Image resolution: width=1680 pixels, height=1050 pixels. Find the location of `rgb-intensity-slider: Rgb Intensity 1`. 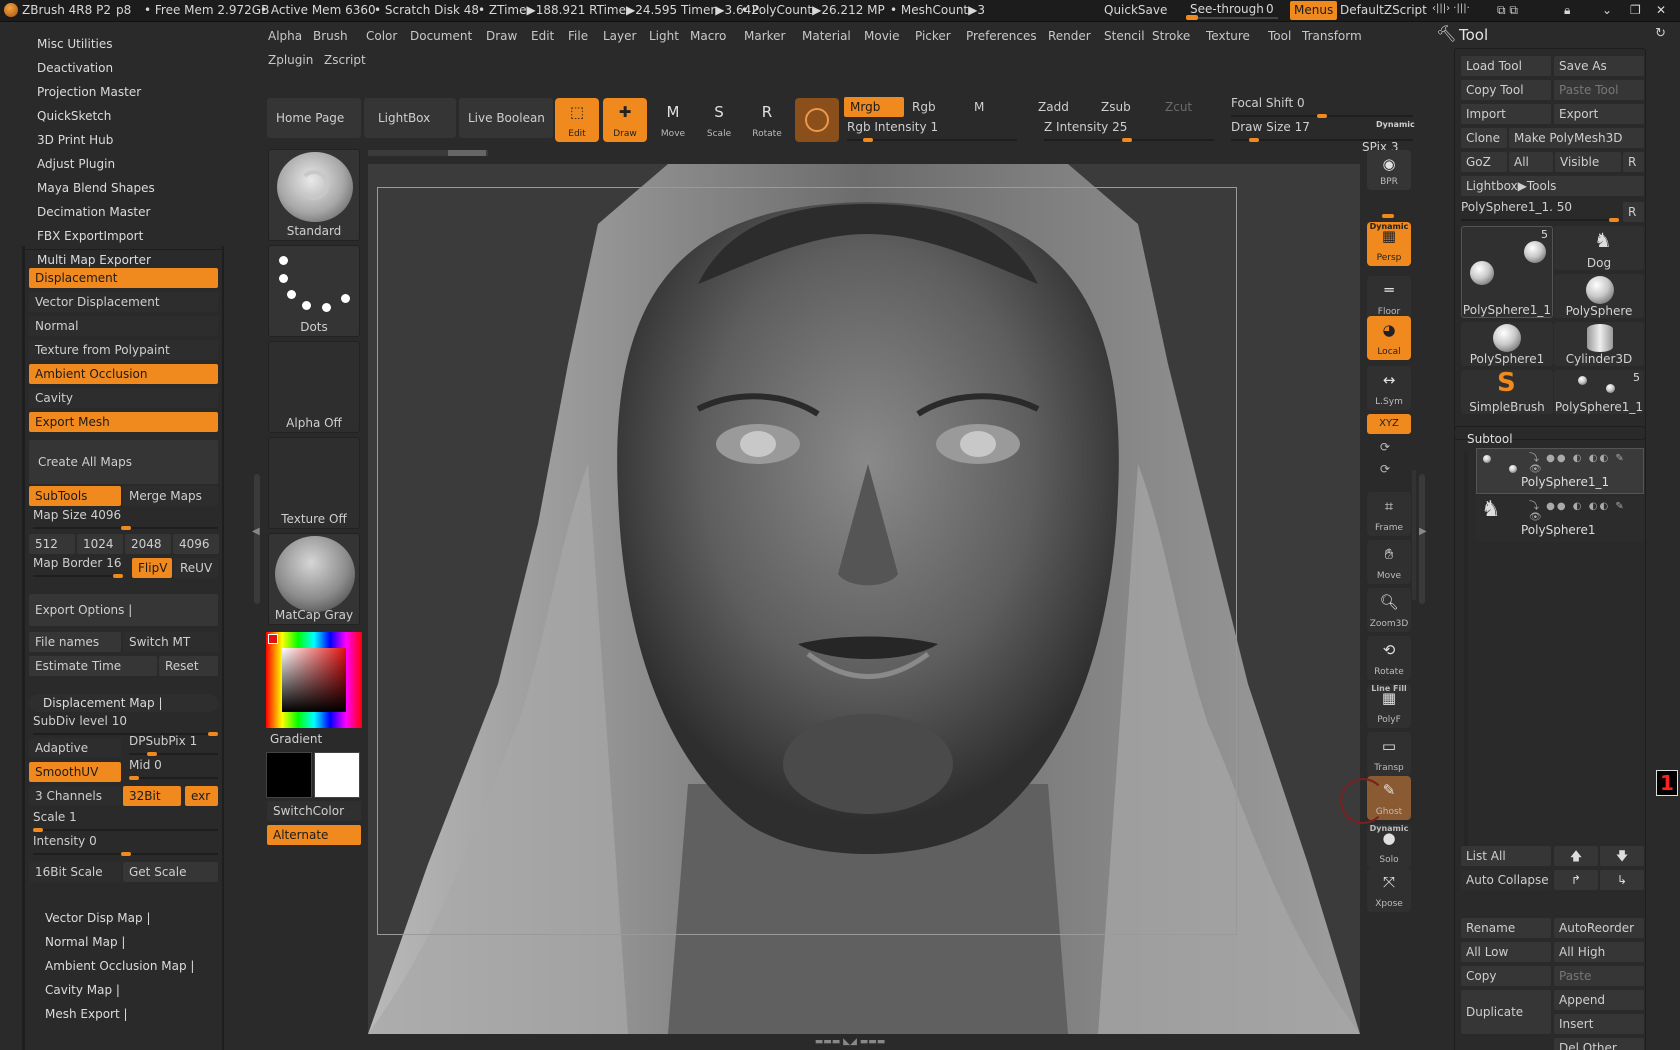

rgb-intensity-slider: Rgb Intensity 1 is located at coordinates (932, 131).